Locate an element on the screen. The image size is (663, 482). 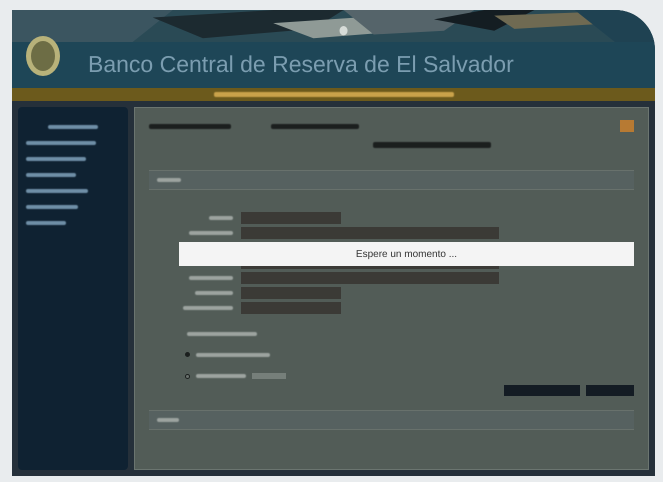
date-field is located at coordinates (269, 376).